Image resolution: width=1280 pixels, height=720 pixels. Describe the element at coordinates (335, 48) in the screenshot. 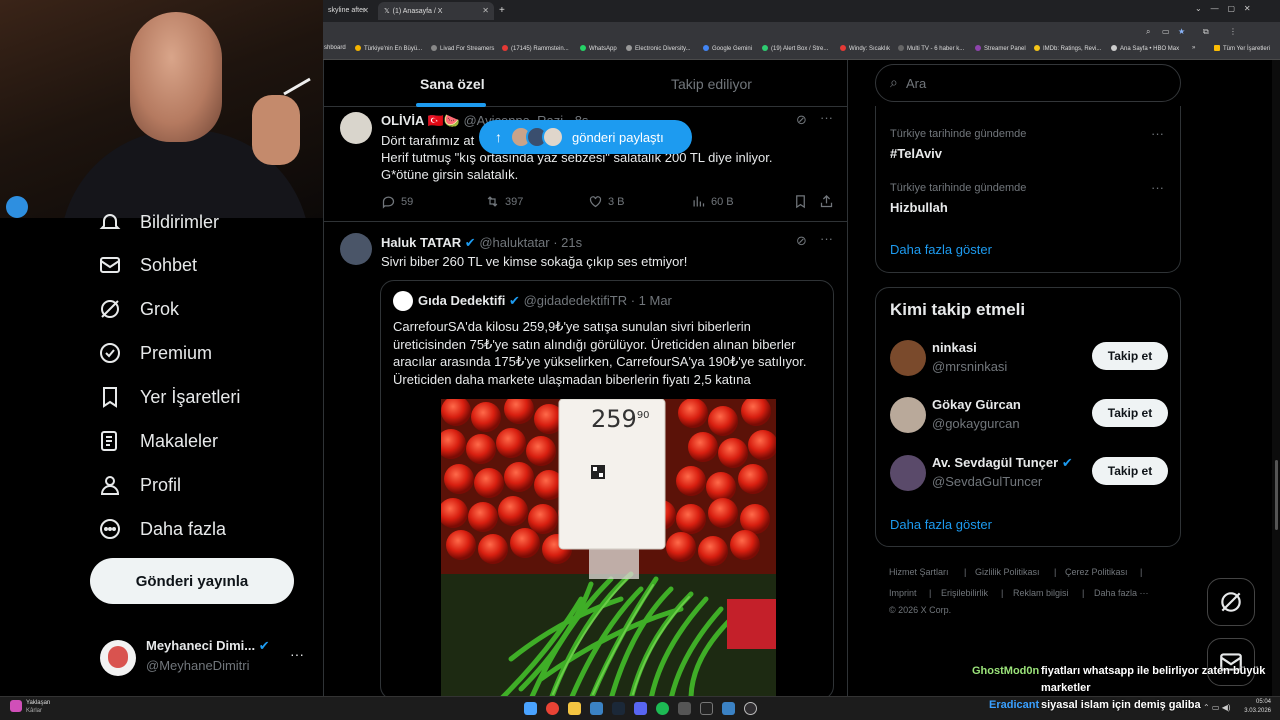

I see `bookmark-item: shboard` at that location.